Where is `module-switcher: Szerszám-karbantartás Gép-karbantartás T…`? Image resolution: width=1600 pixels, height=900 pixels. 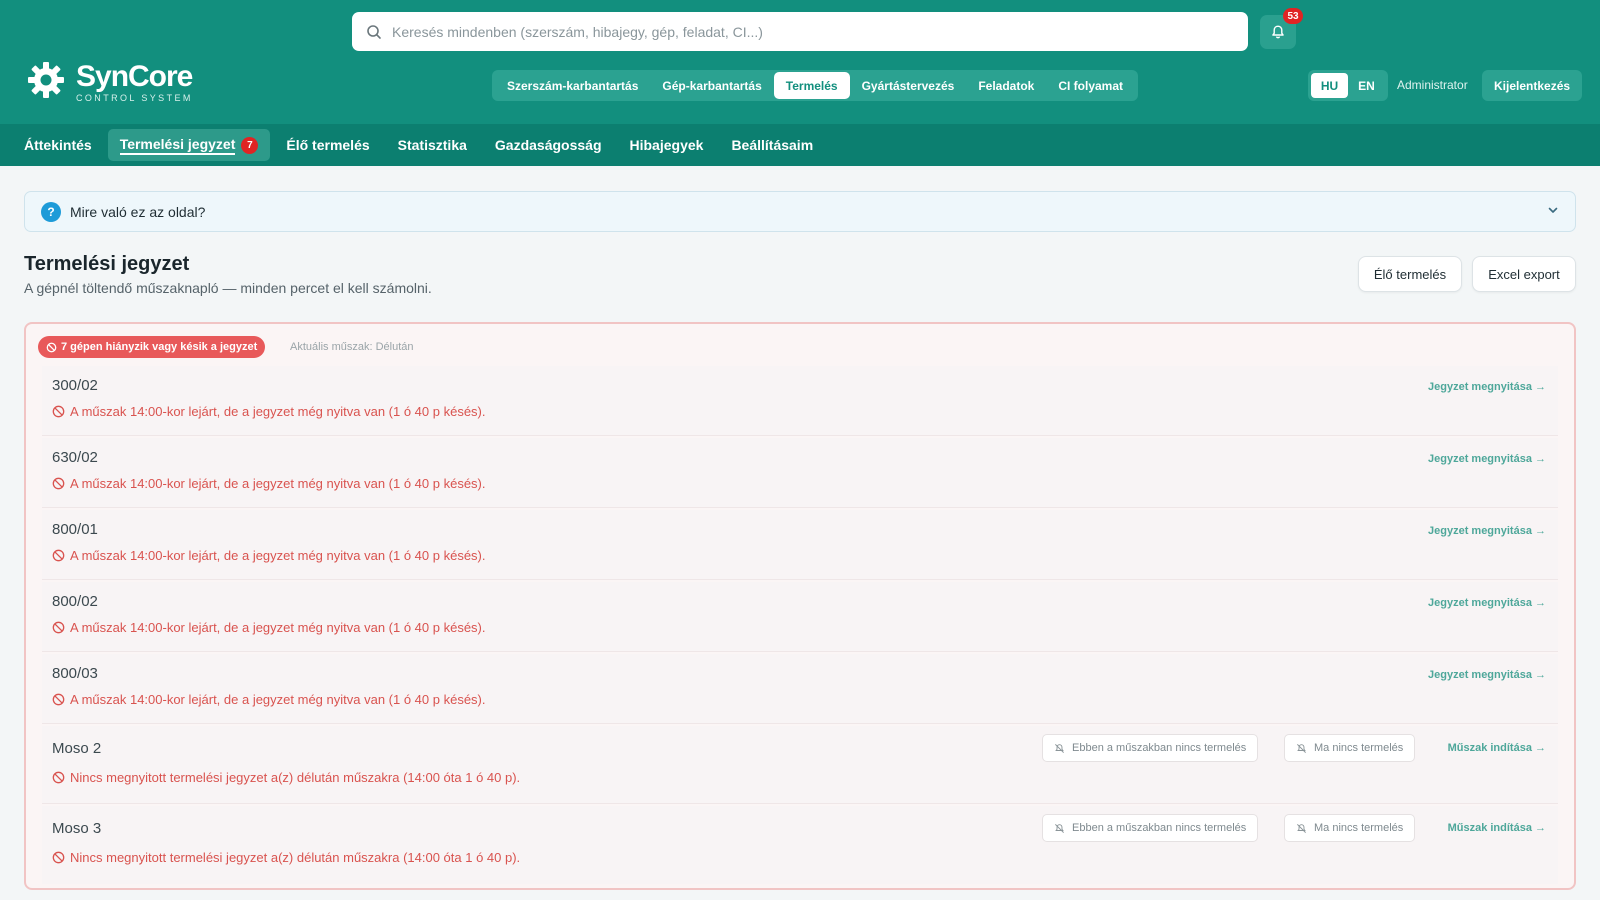 module-switcher: Szerszám-karbantartás Gép-karbantartás T… is located at coordinates (815, 85).